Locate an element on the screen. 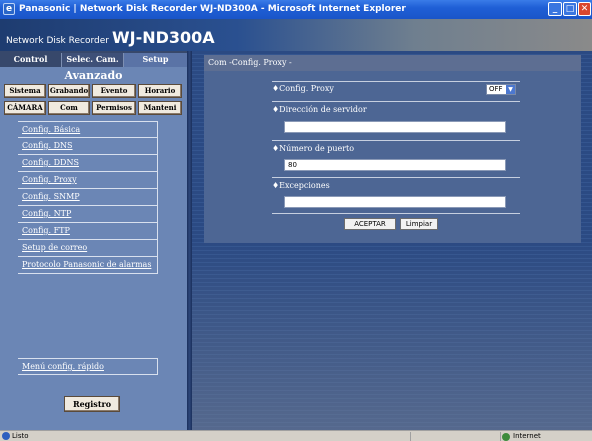 This screenshot has width=592, height=441. clear-button: Limpiar is located at coordinates (419, 224).